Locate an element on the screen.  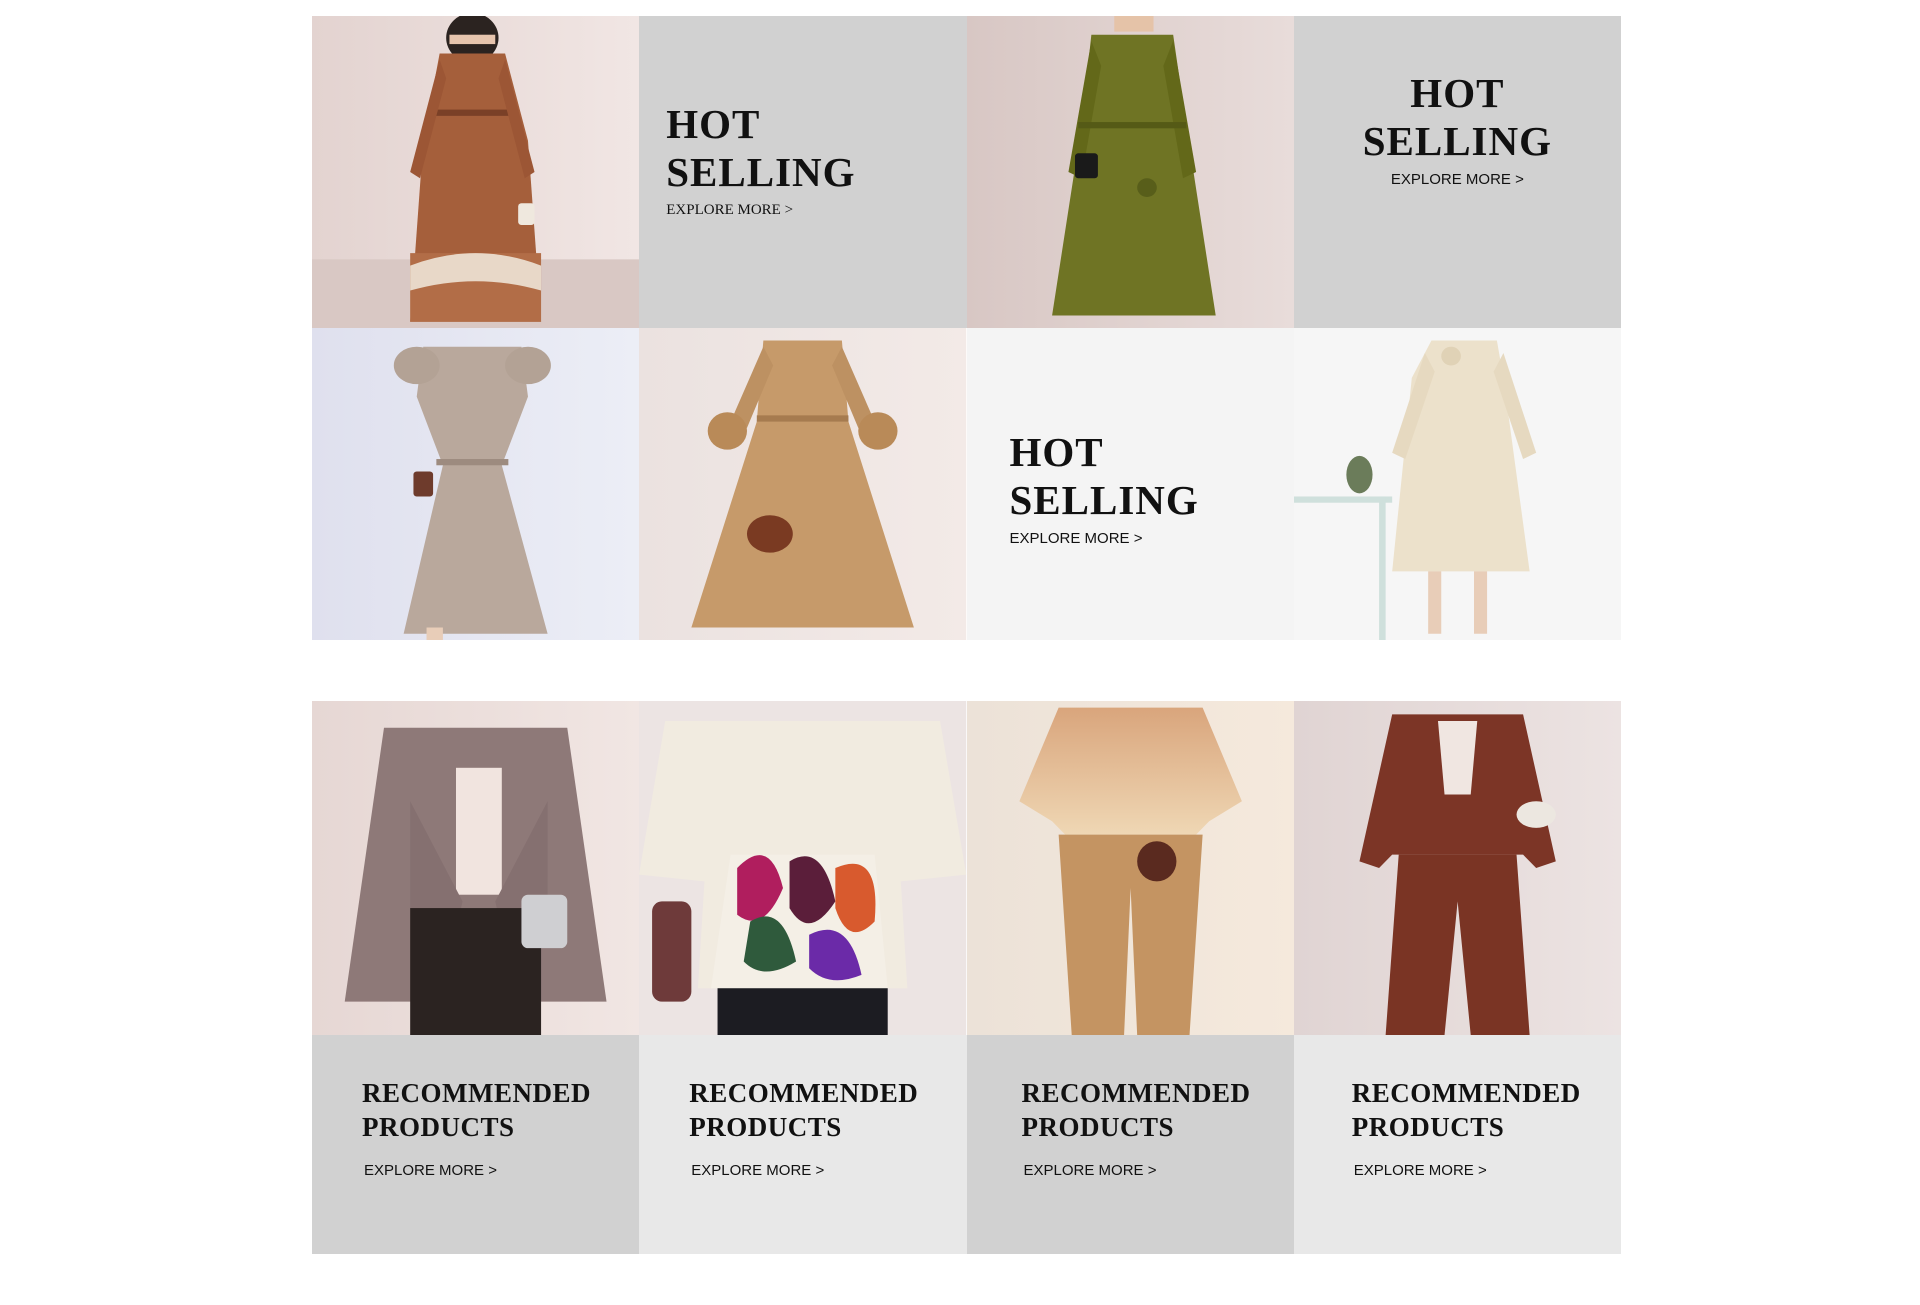
hot-selling-promo-3: HOT SELLING EXPLORE MORE > is located at coordinates (1130, 484).